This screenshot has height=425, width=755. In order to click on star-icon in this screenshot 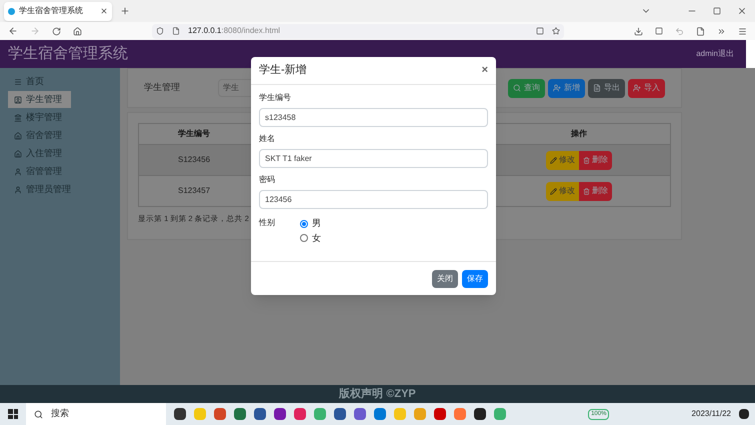, I will do `click(556, 31)`.